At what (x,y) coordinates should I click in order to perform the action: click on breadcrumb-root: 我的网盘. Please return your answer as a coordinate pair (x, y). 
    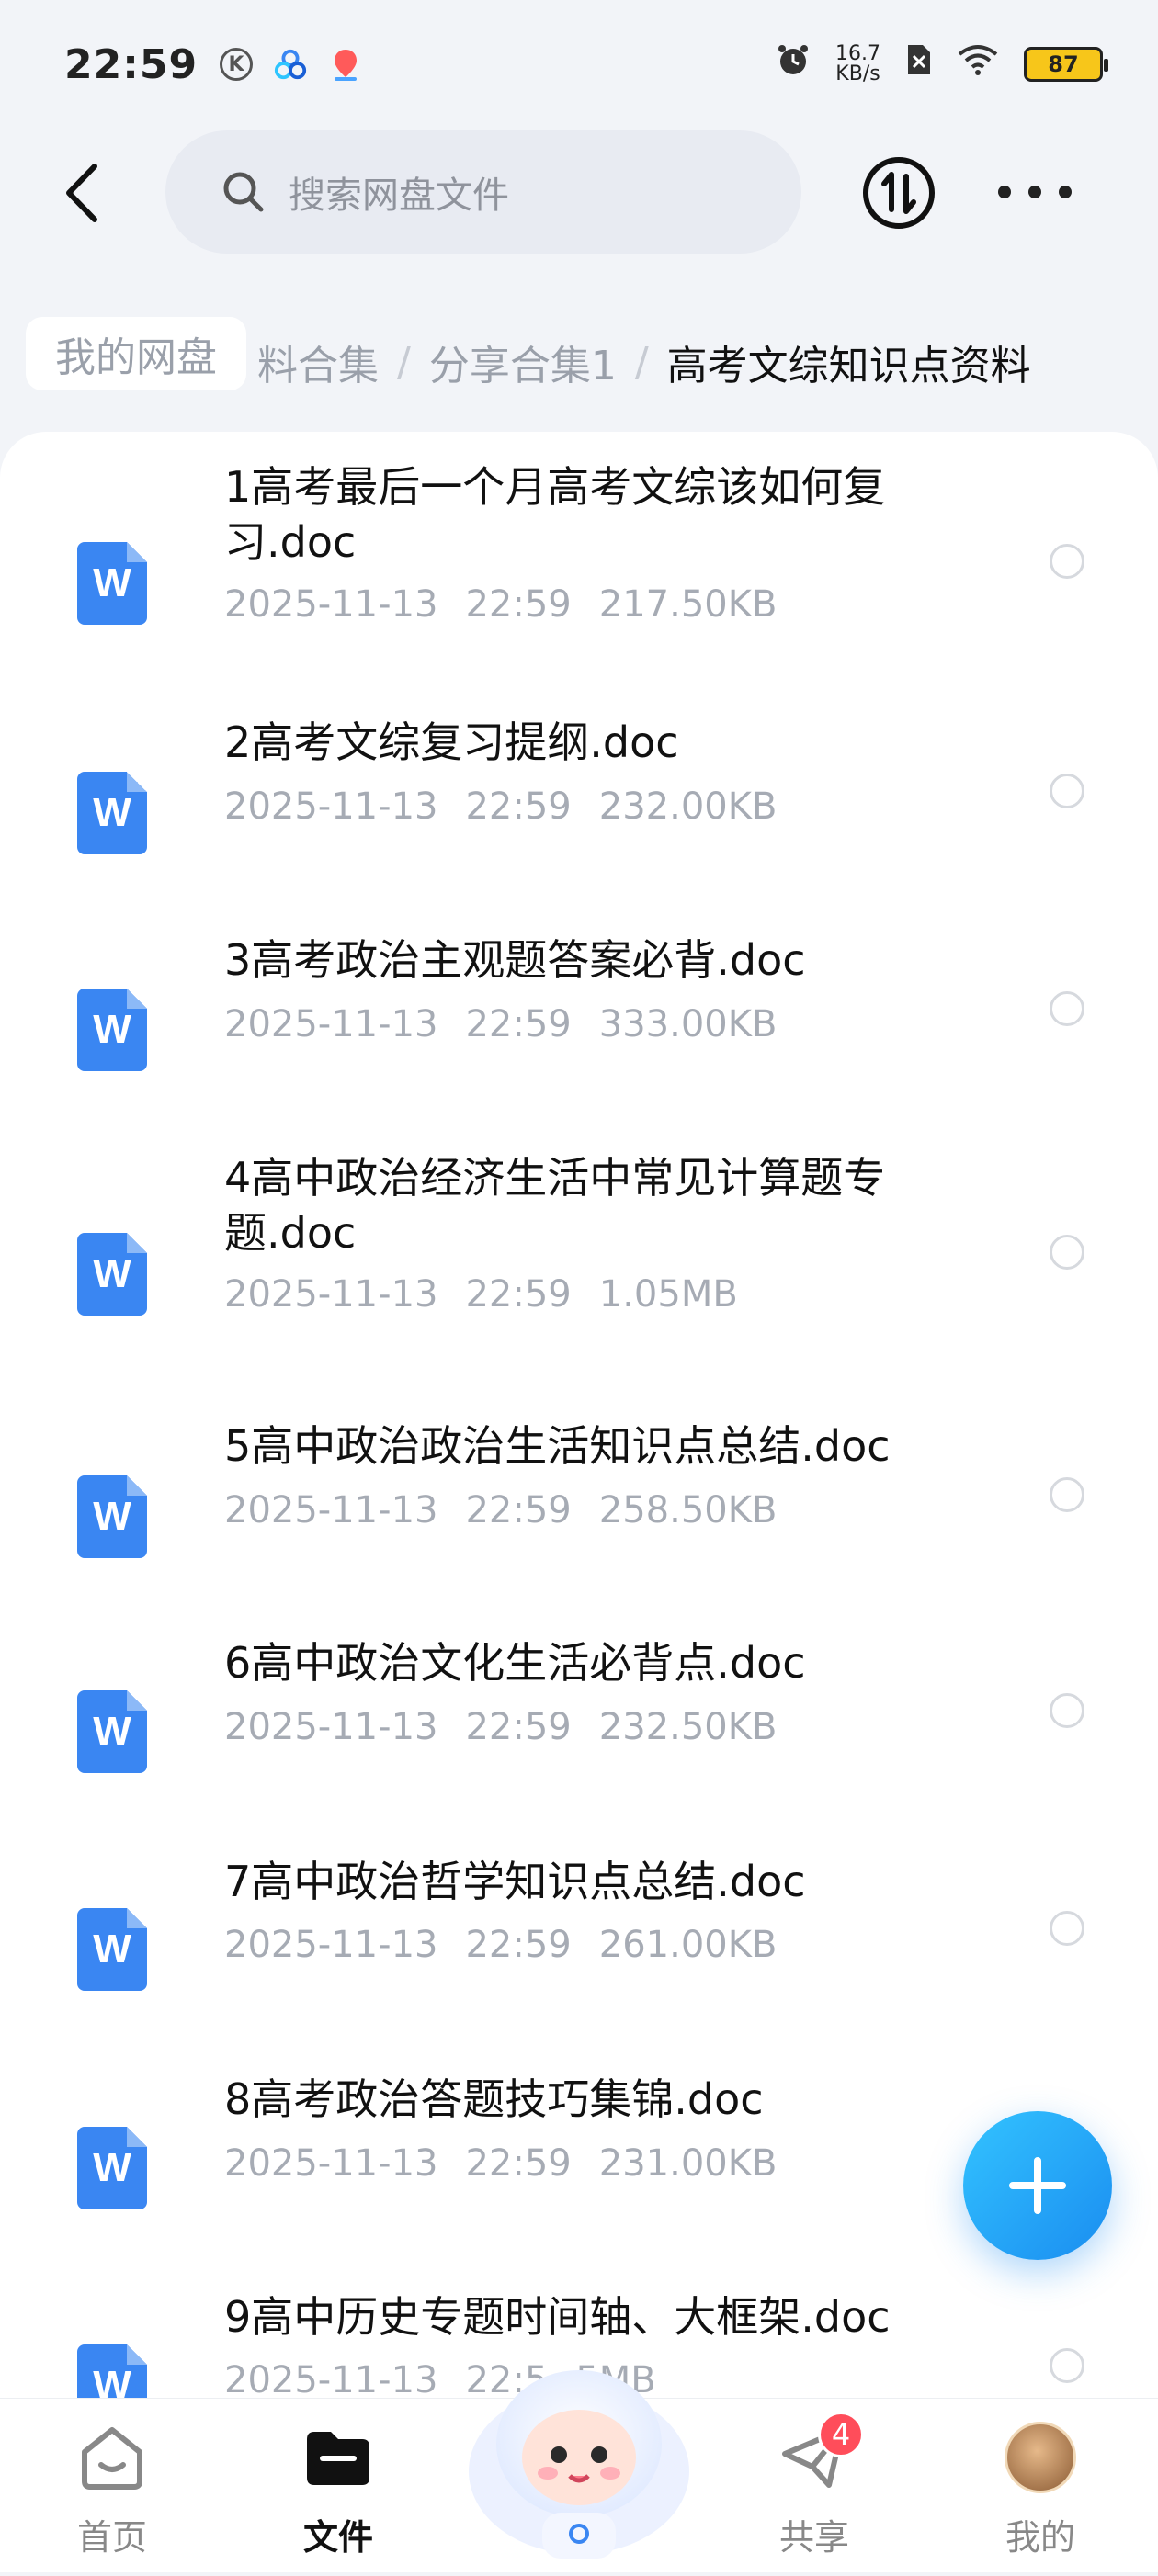
    Looking at the image, I should click on (136, 353).